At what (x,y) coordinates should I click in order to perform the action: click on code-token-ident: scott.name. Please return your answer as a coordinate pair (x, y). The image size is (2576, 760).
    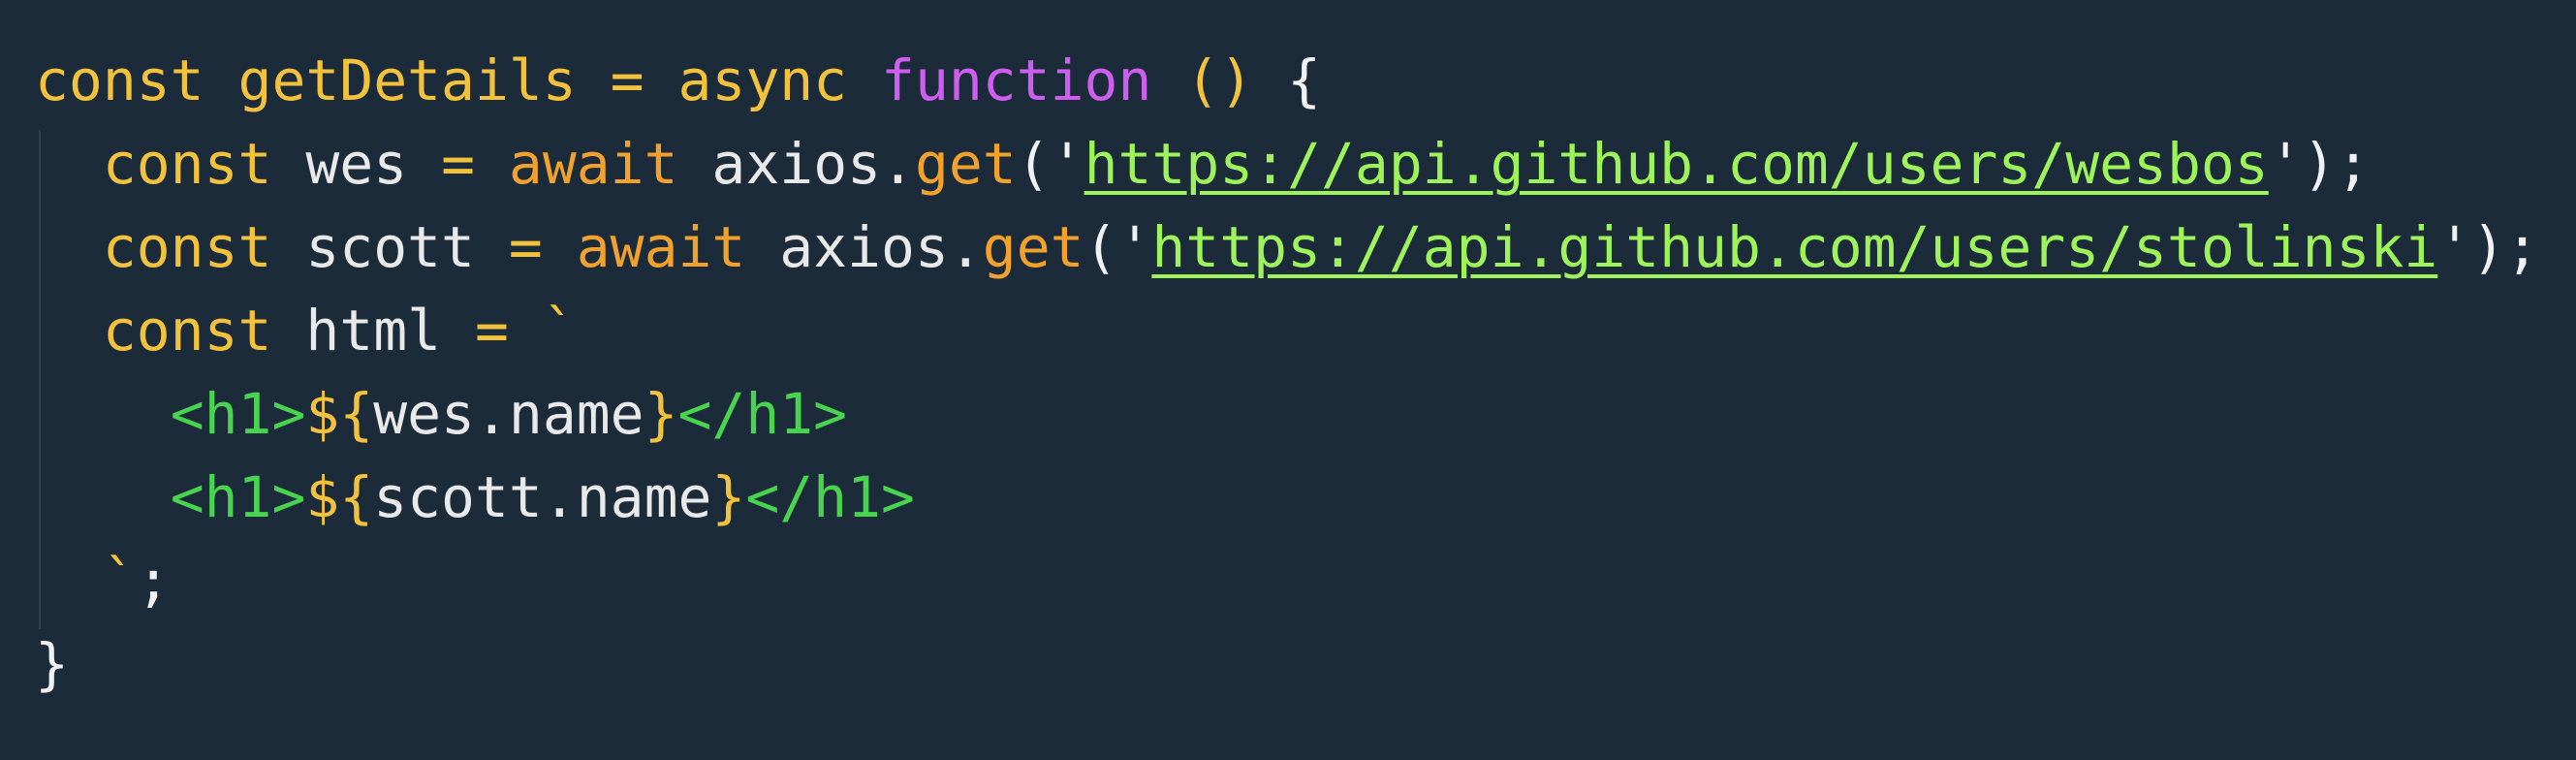
    Looking at the image, I should click on (542, 497).